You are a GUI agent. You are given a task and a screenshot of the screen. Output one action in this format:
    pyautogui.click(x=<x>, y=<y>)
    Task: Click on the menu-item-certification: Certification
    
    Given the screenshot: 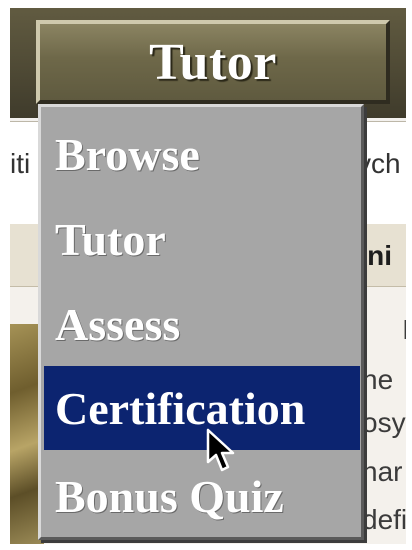 What is the action you would take?
    pyautogui.click(x=202, y=408)
    